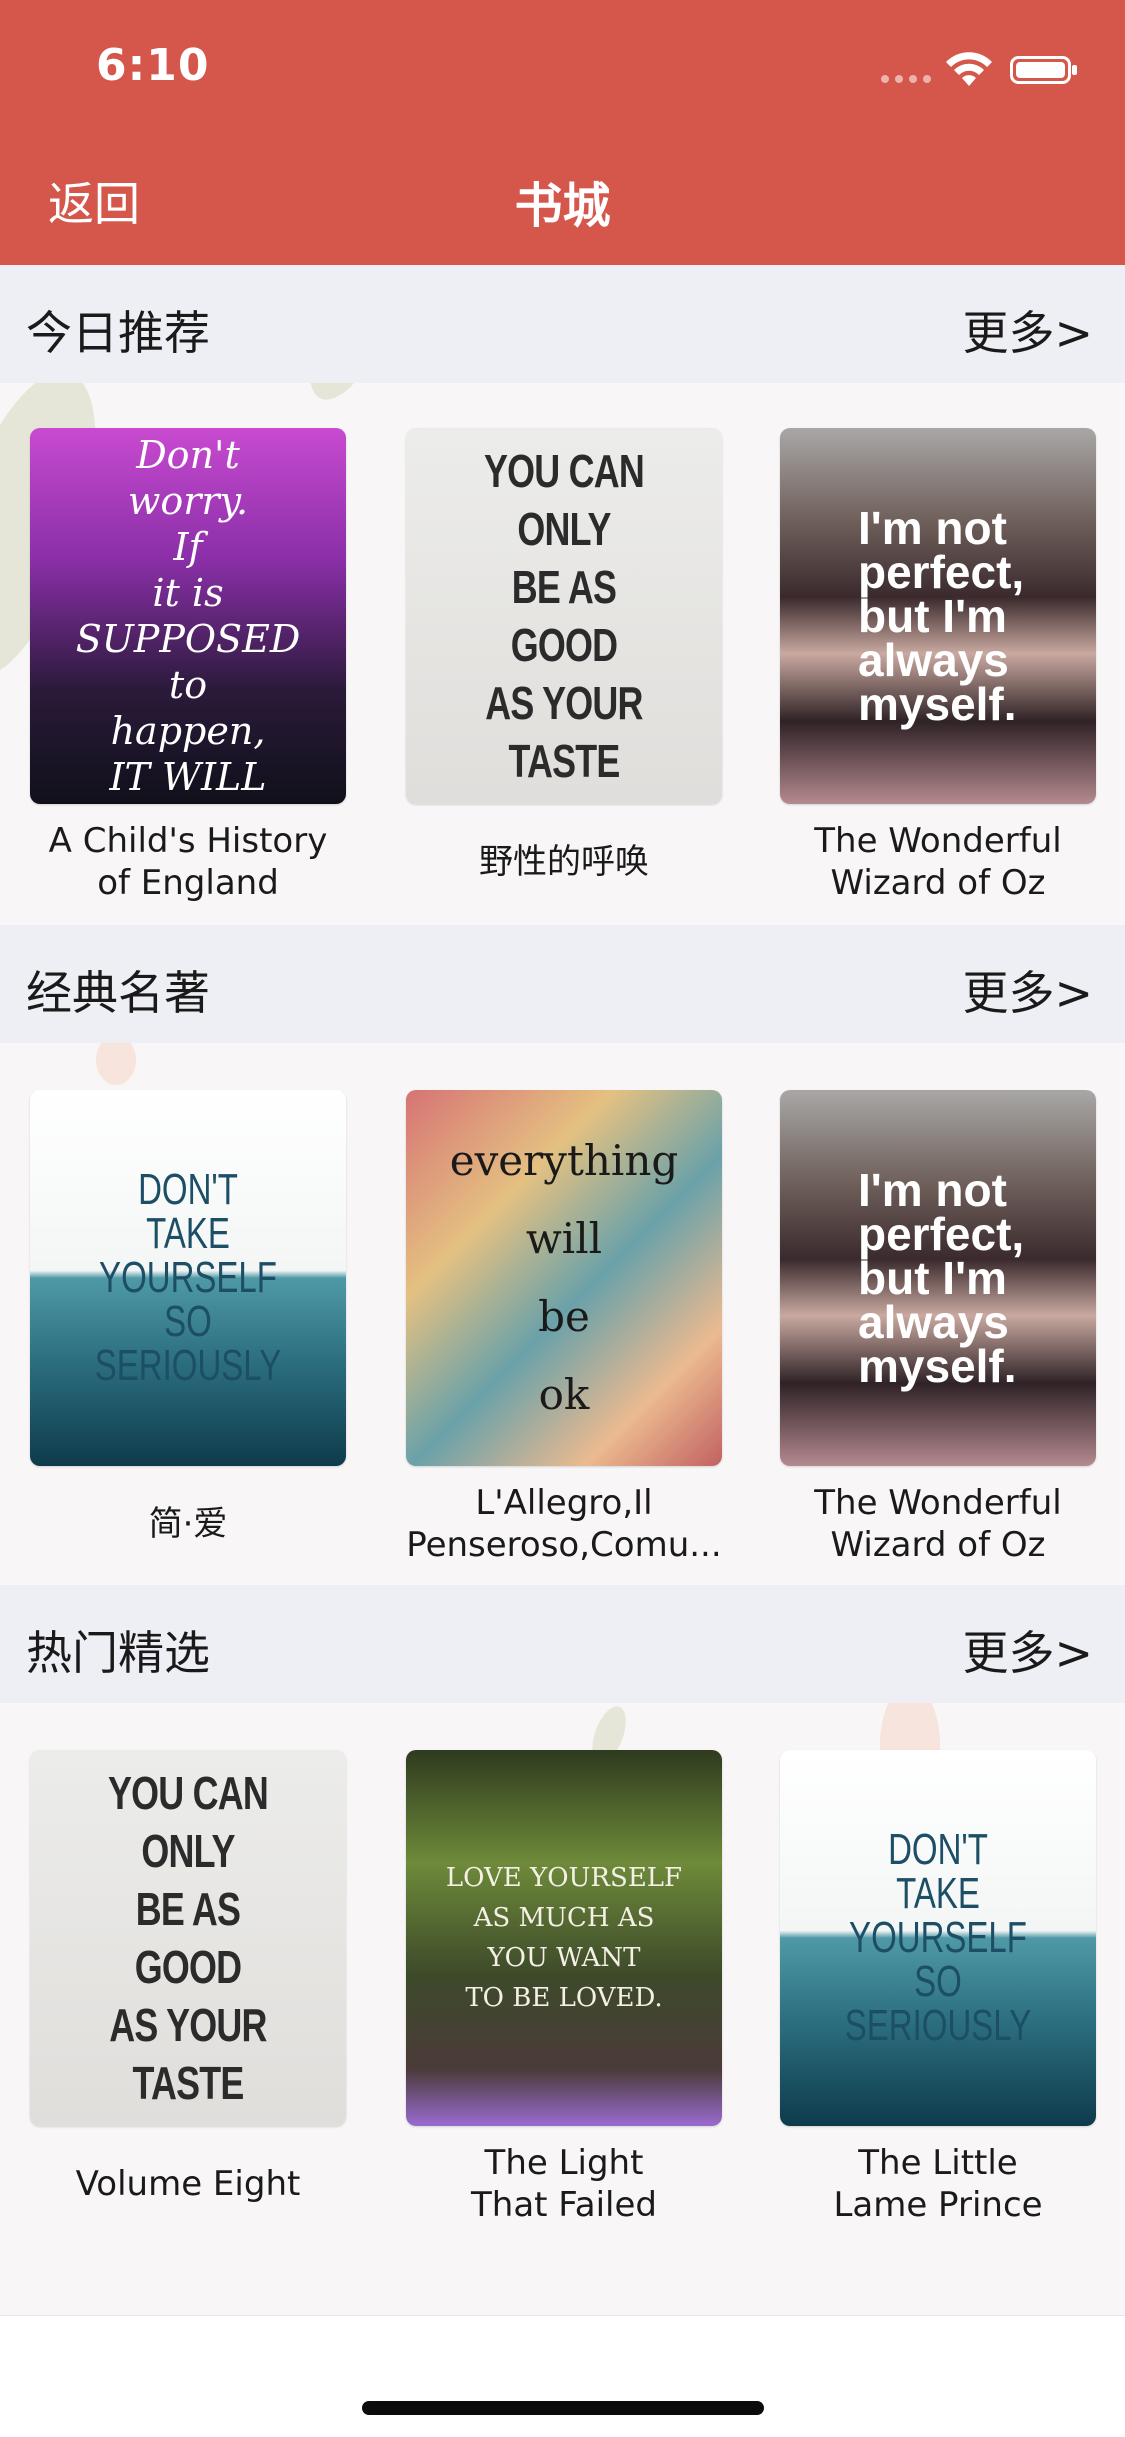 This screenshot has width=1125, height=2437. I want to click on bottom-bar, so click(562, 2376).